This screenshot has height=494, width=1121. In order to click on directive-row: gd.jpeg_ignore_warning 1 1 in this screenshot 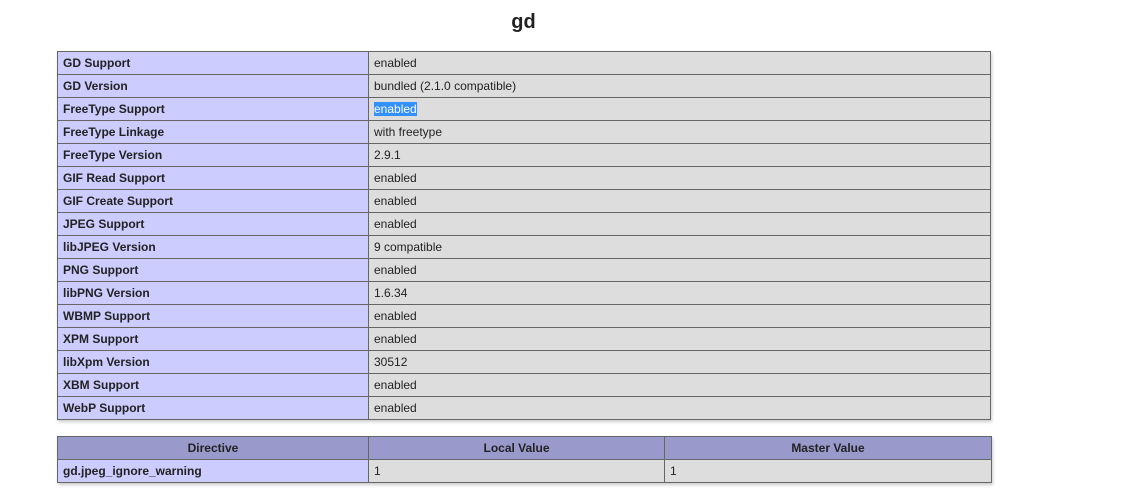, I will do `click(524, 471)`.